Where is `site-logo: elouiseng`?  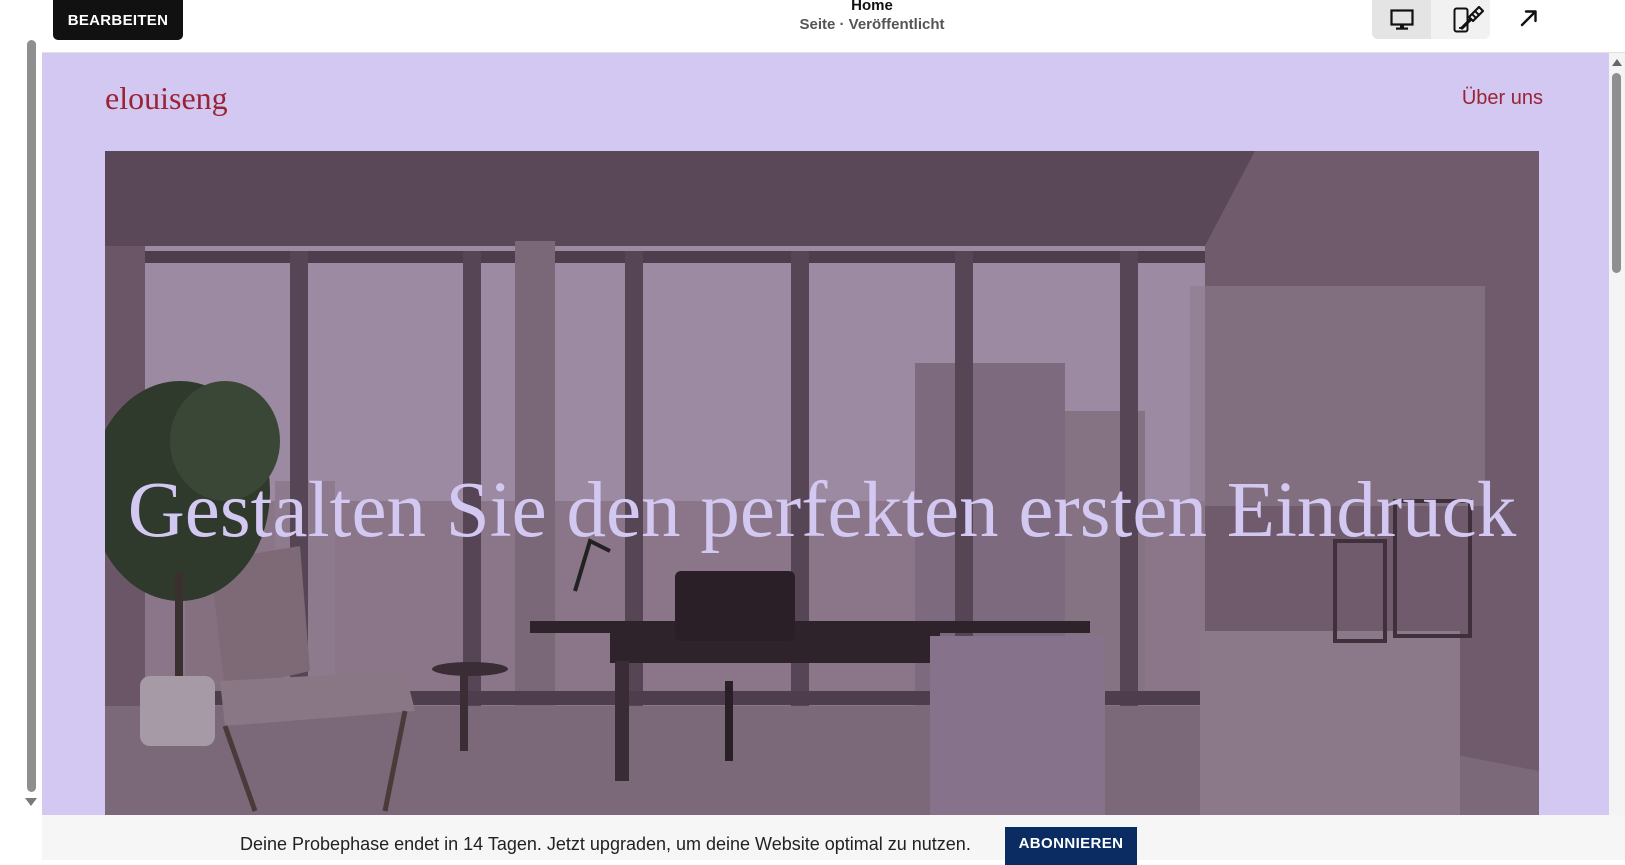 site-logo: elouiseng is located at coordinates (166, 98).